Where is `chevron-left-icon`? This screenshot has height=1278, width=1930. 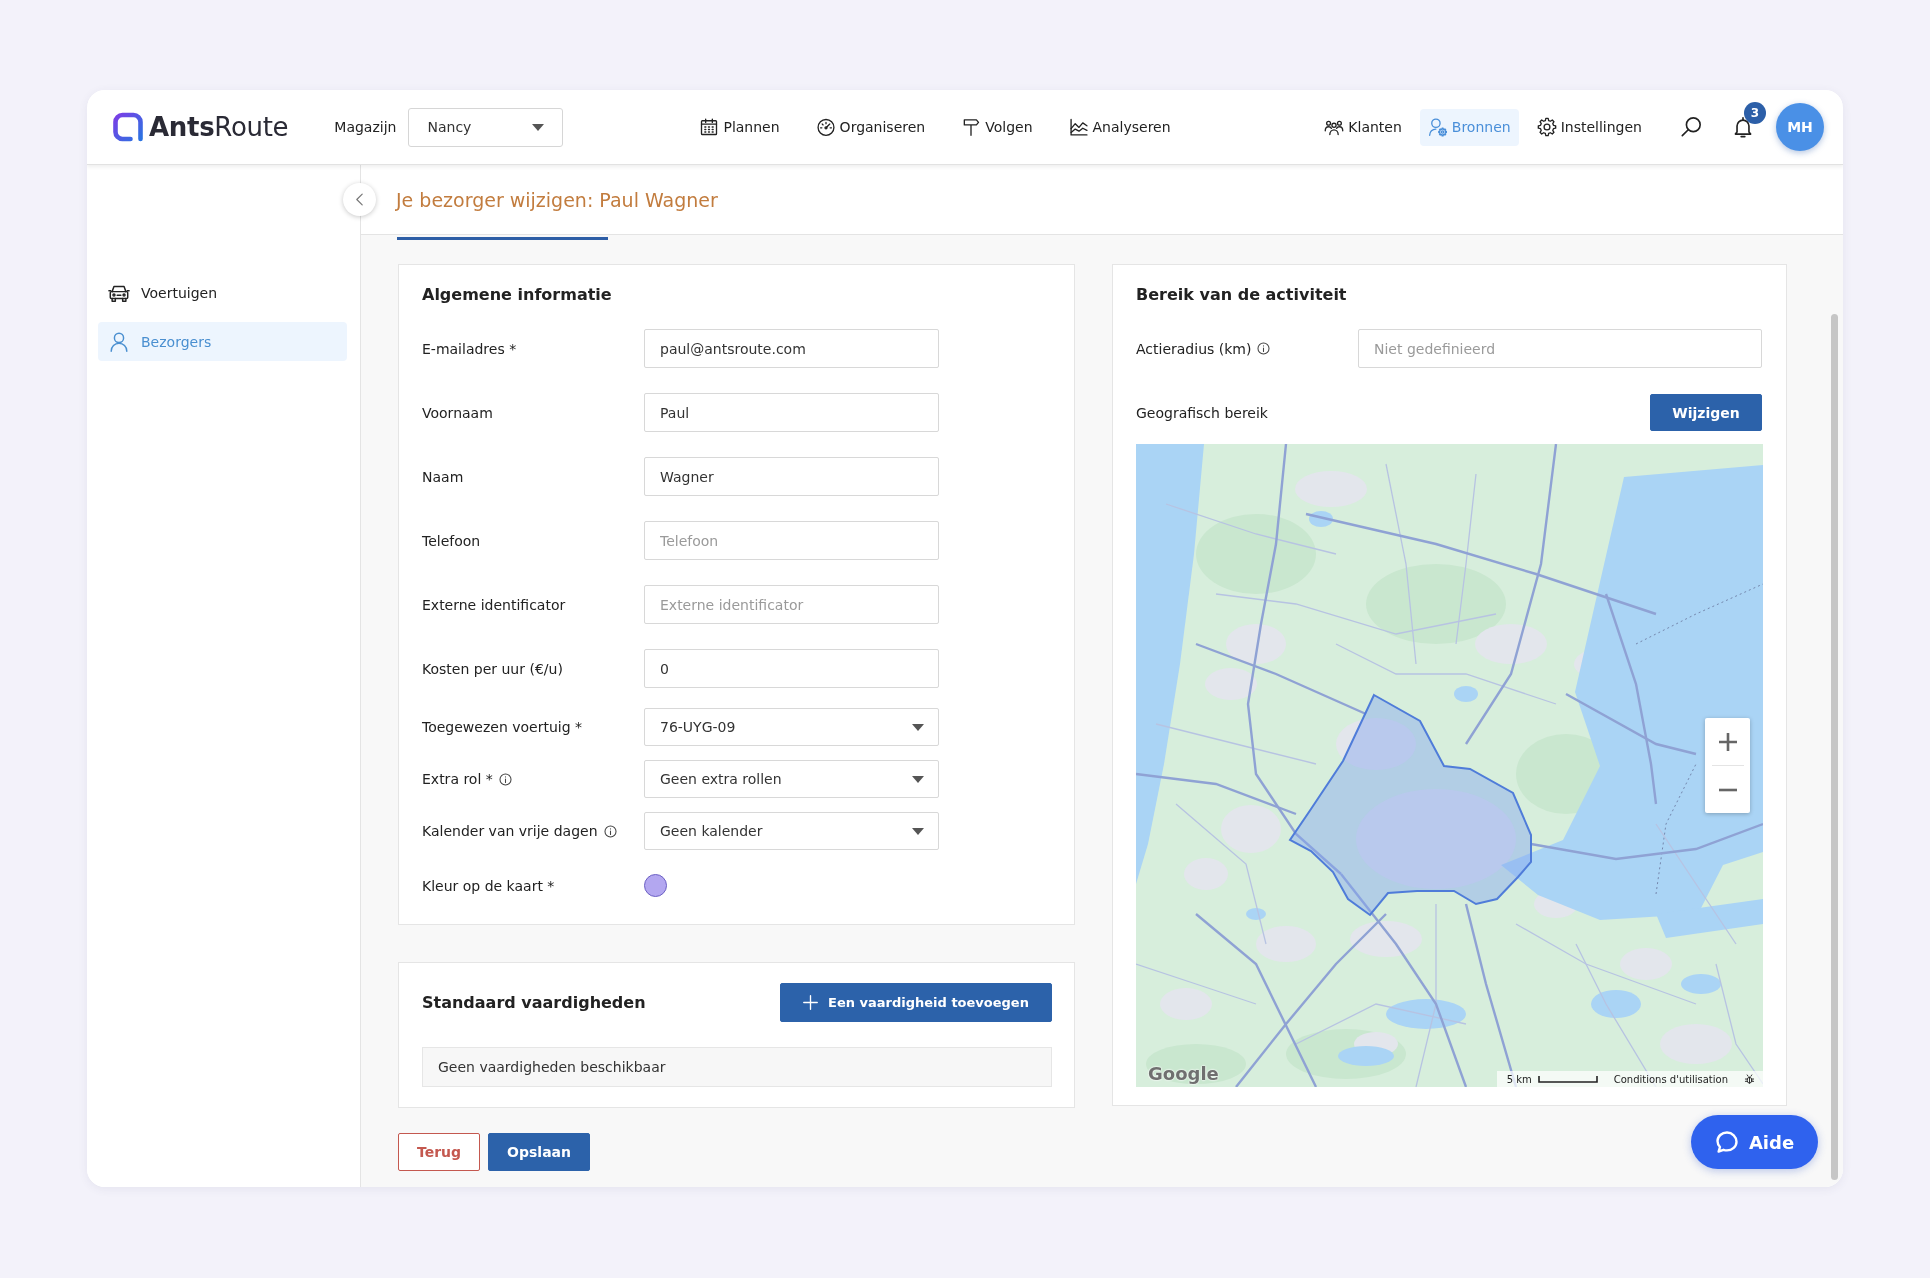 chevron-left-icon is located at coordinates (359, 199).